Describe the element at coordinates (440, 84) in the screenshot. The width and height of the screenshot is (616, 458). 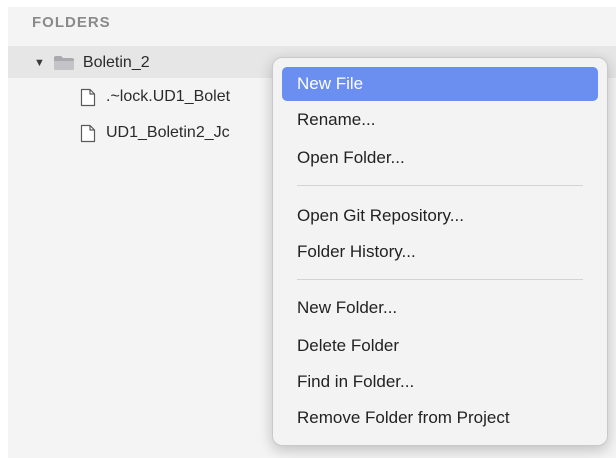
I see `menu-item-new-file: New File` at that location.